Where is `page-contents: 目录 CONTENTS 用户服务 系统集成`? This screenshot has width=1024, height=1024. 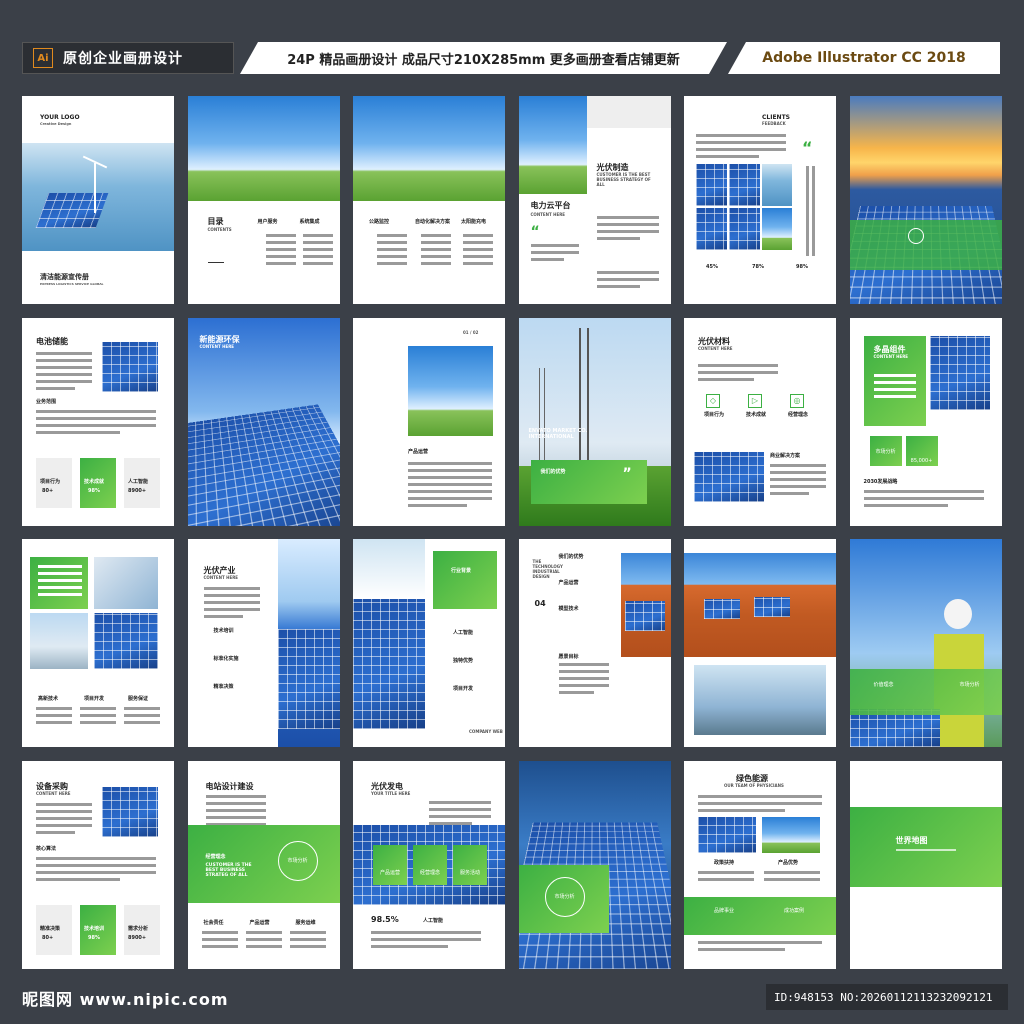
page-contents: 目录 CONTENTS 用户服务 系统集成 is located at coordinates (263, 200).